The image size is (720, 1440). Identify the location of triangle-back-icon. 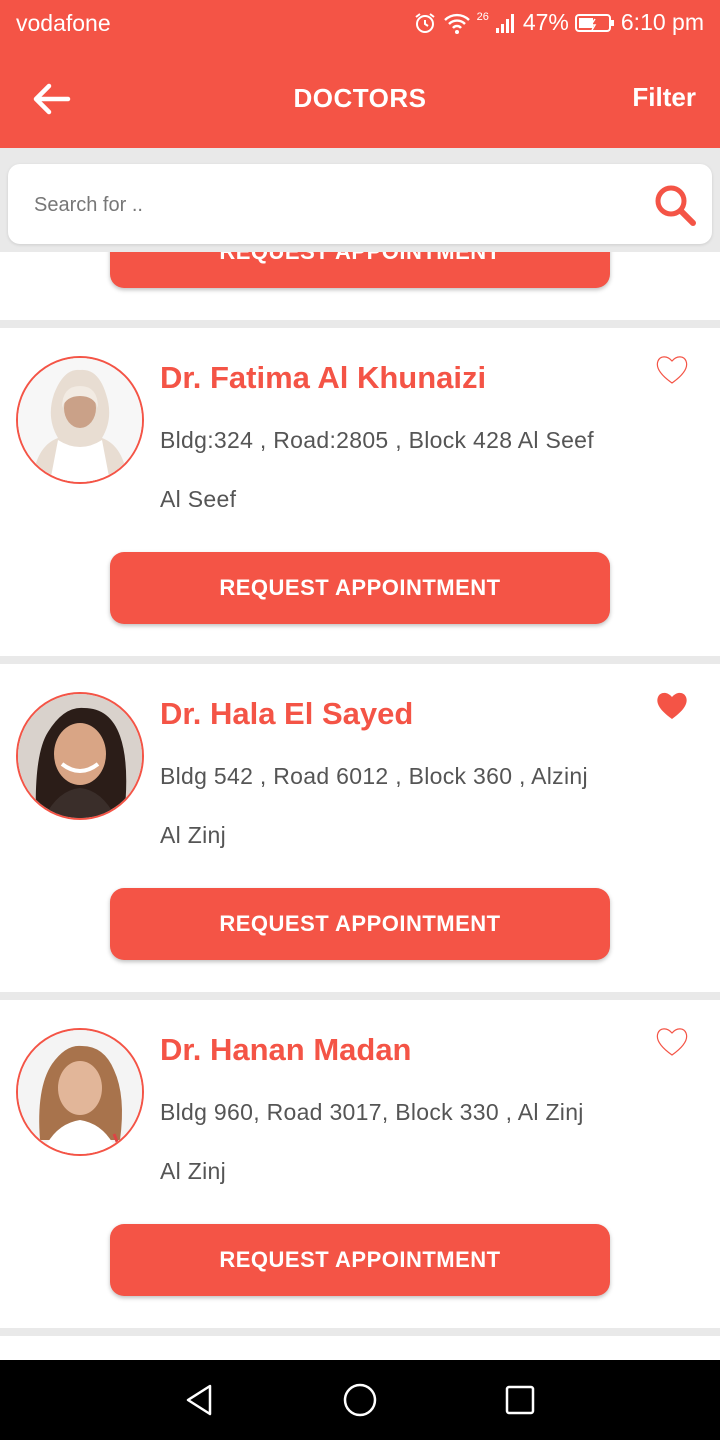
(200, 1400).